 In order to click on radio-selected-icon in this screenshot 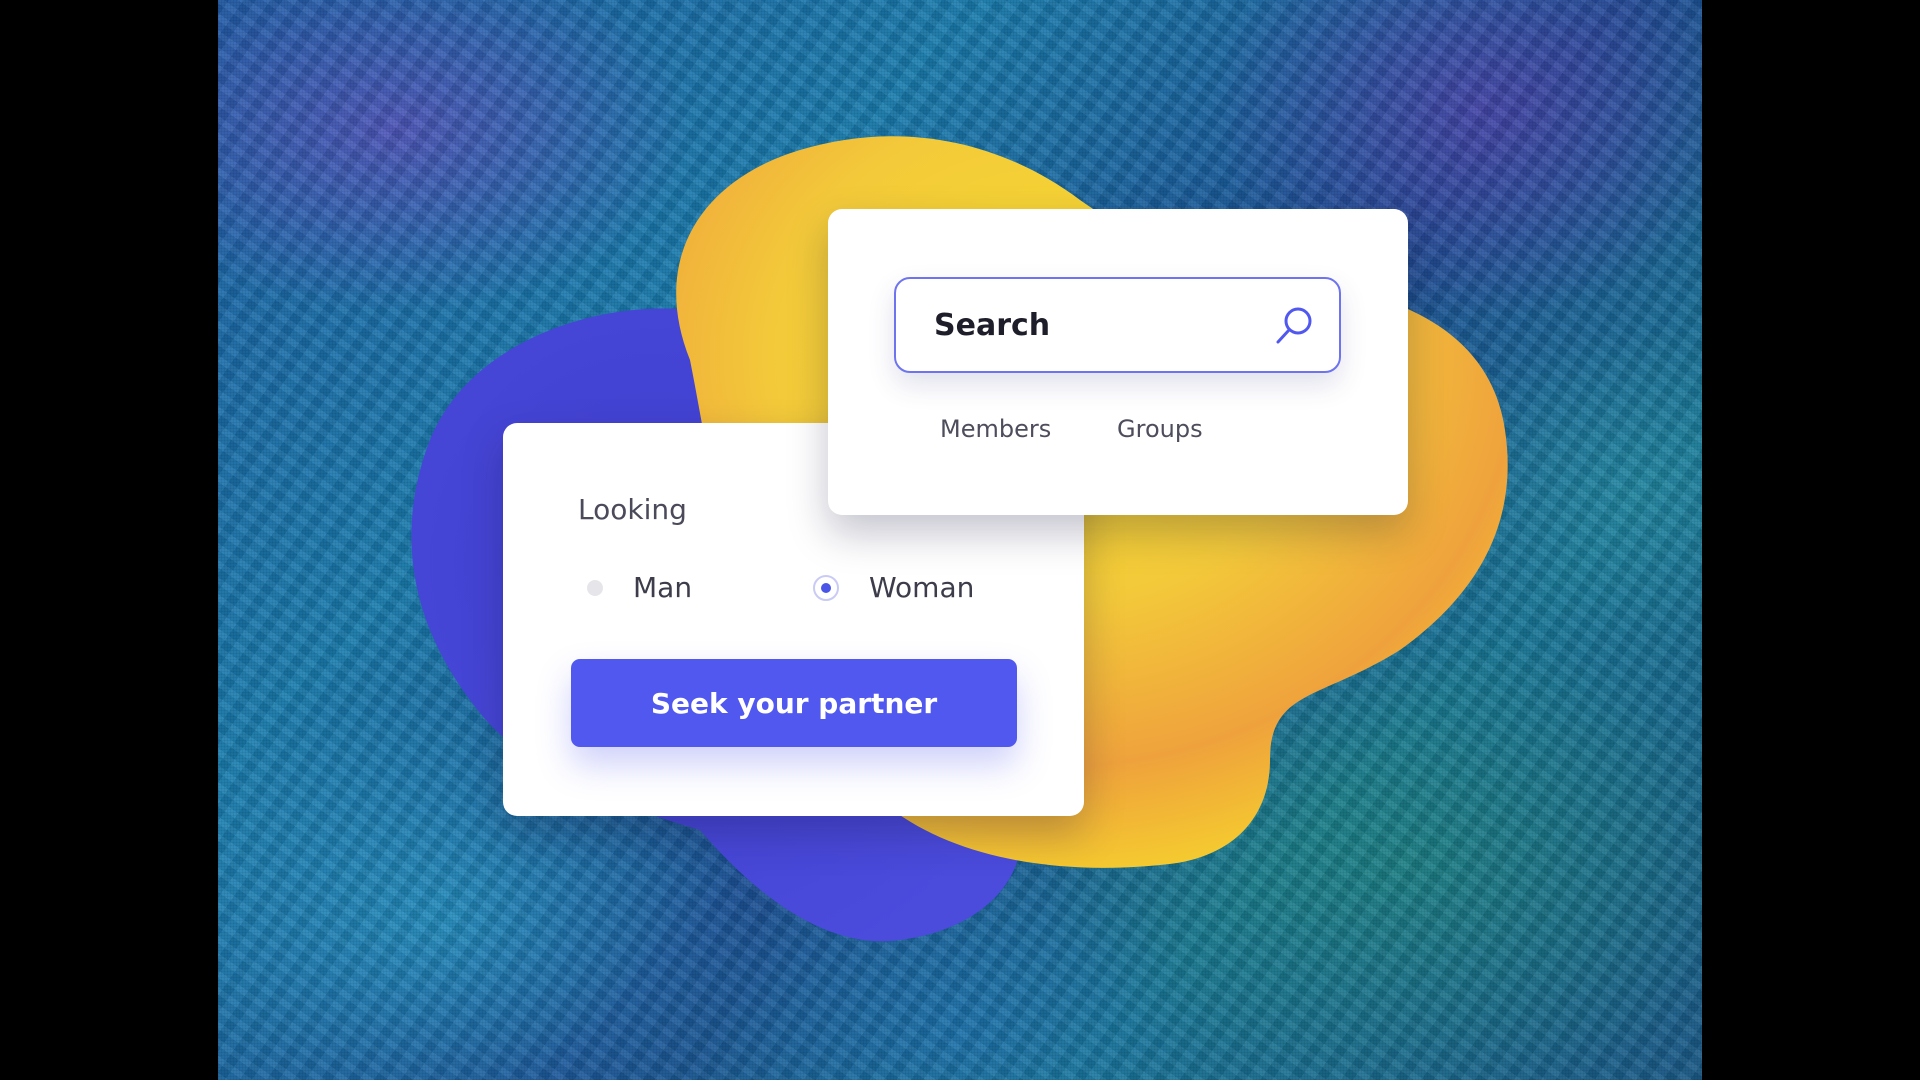, I will do `click(826, 587)`.